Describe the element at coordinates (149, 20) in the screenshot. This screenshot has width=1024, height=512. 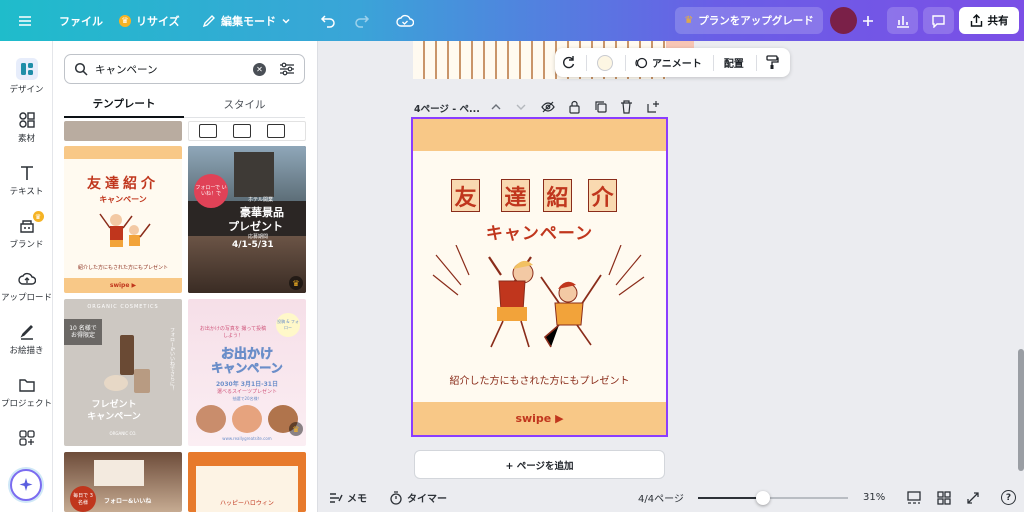
I see `resize-button: ♛ リサイズ` at that location.